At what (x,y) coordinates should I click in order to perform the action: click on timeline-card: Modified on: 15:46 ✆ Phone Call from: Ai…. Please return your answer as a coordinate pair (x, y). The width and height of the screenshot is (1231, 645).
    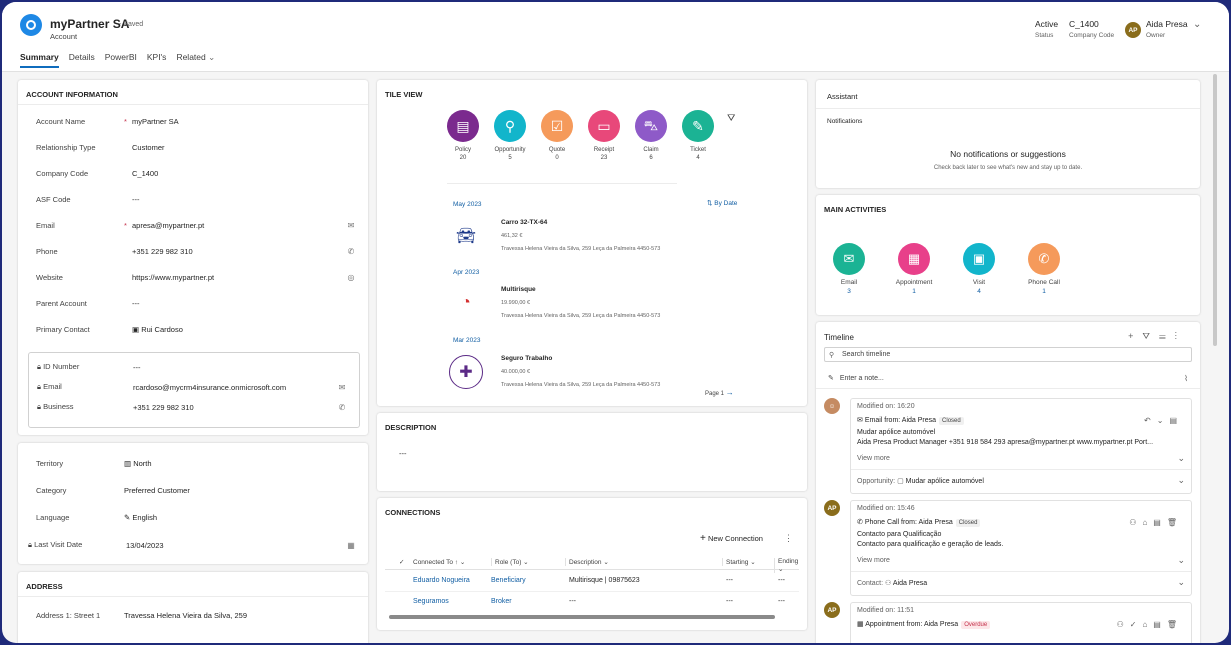
    Looking at the image, I should click on (1021, 548).